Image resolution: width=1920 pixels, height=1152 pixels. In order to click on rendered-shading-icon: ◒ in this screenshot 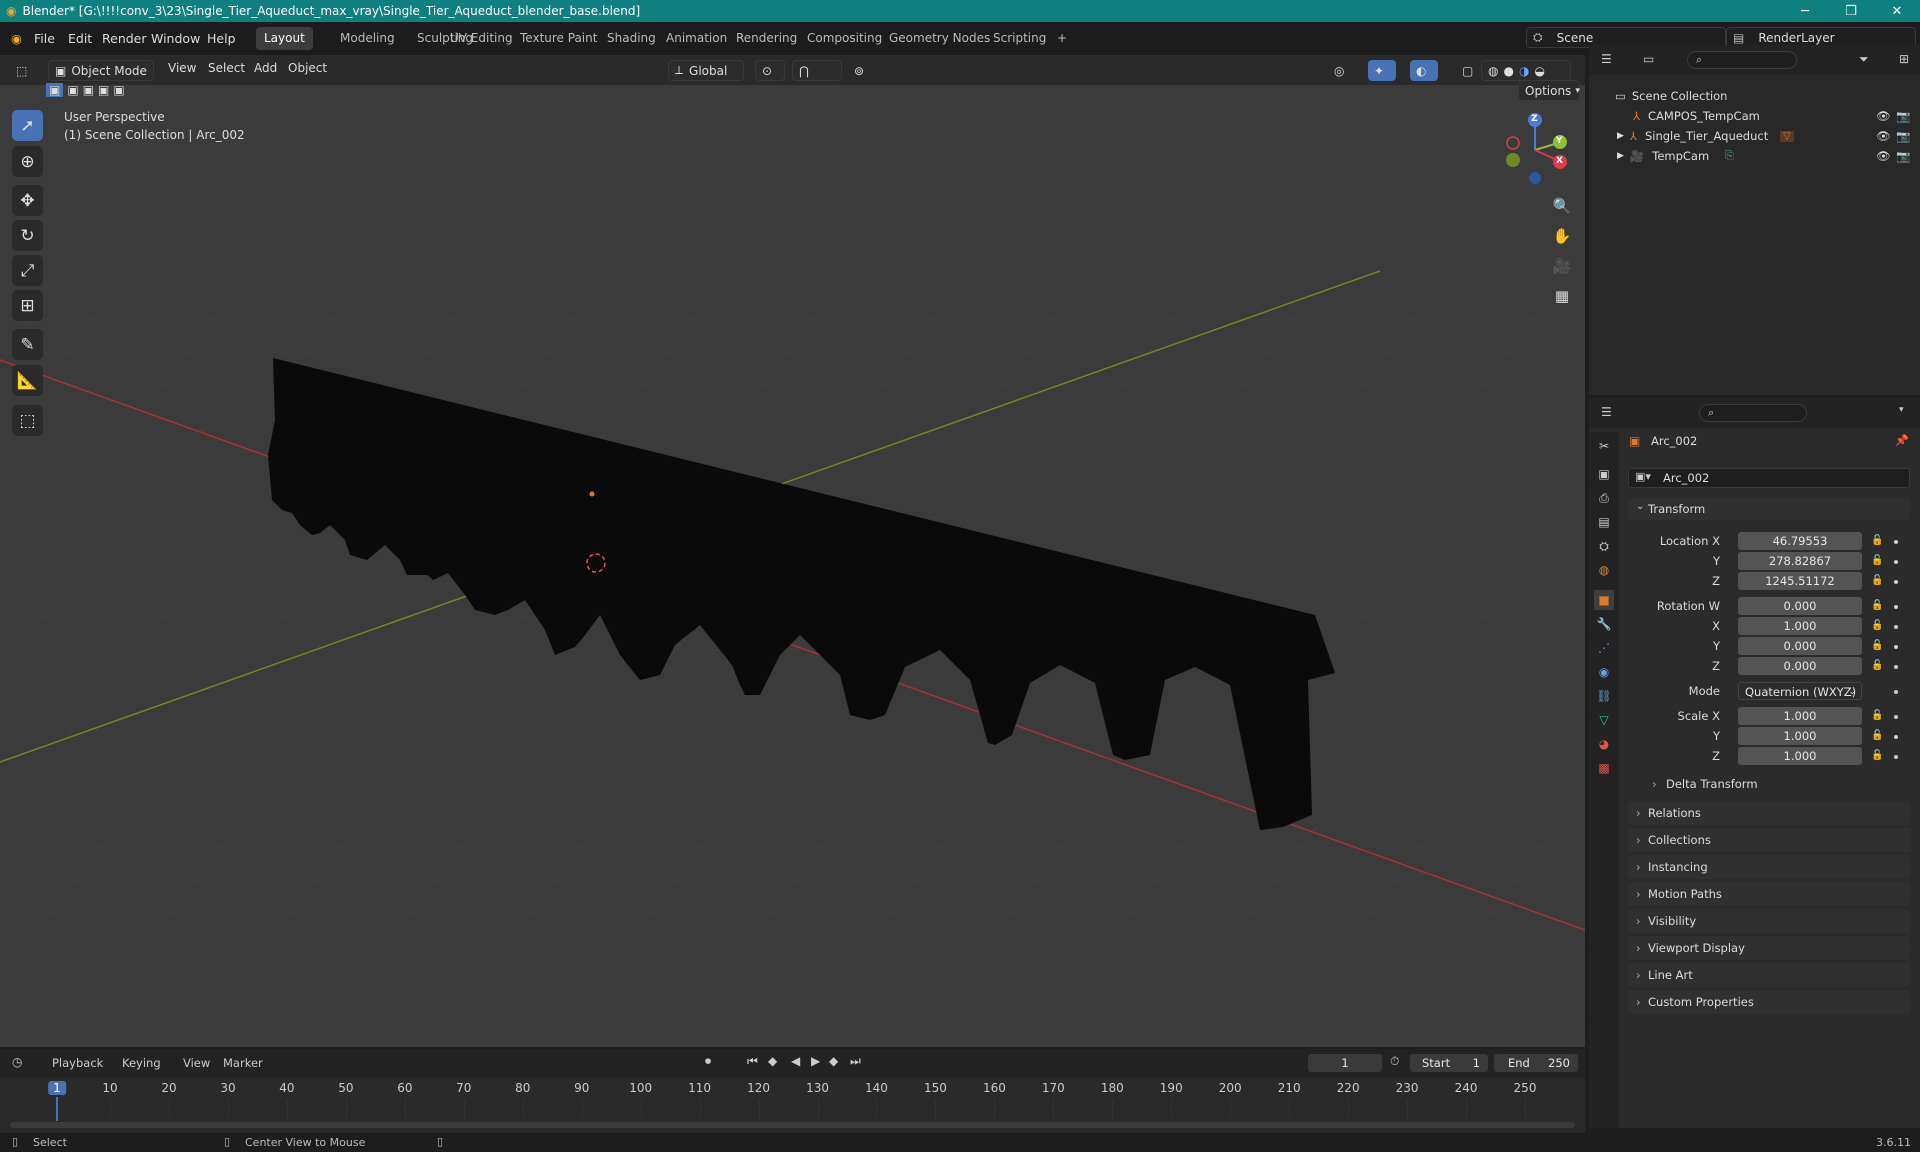, I will do `click(1539, 71)`.